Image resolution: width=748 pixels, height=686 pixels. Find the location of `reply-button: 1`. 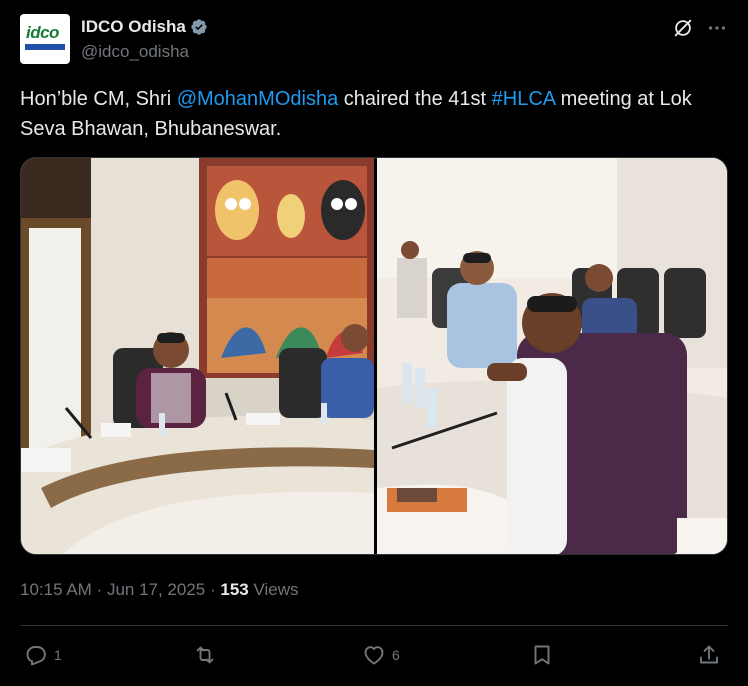

reply-button: 1 is located at coordinates (43, 655).